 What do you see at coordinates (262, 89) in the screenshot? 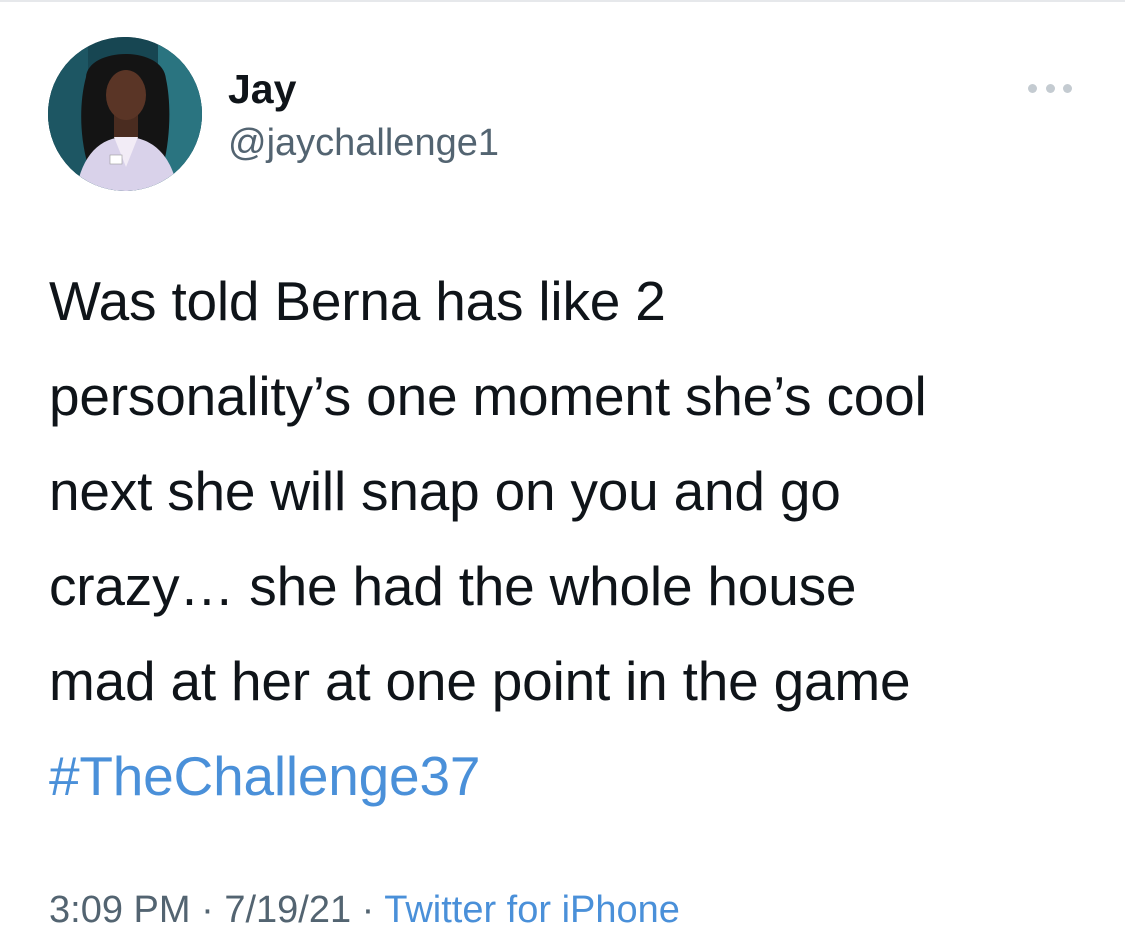
I see `author-display-name: Jay` at bounding box center [262, 89].